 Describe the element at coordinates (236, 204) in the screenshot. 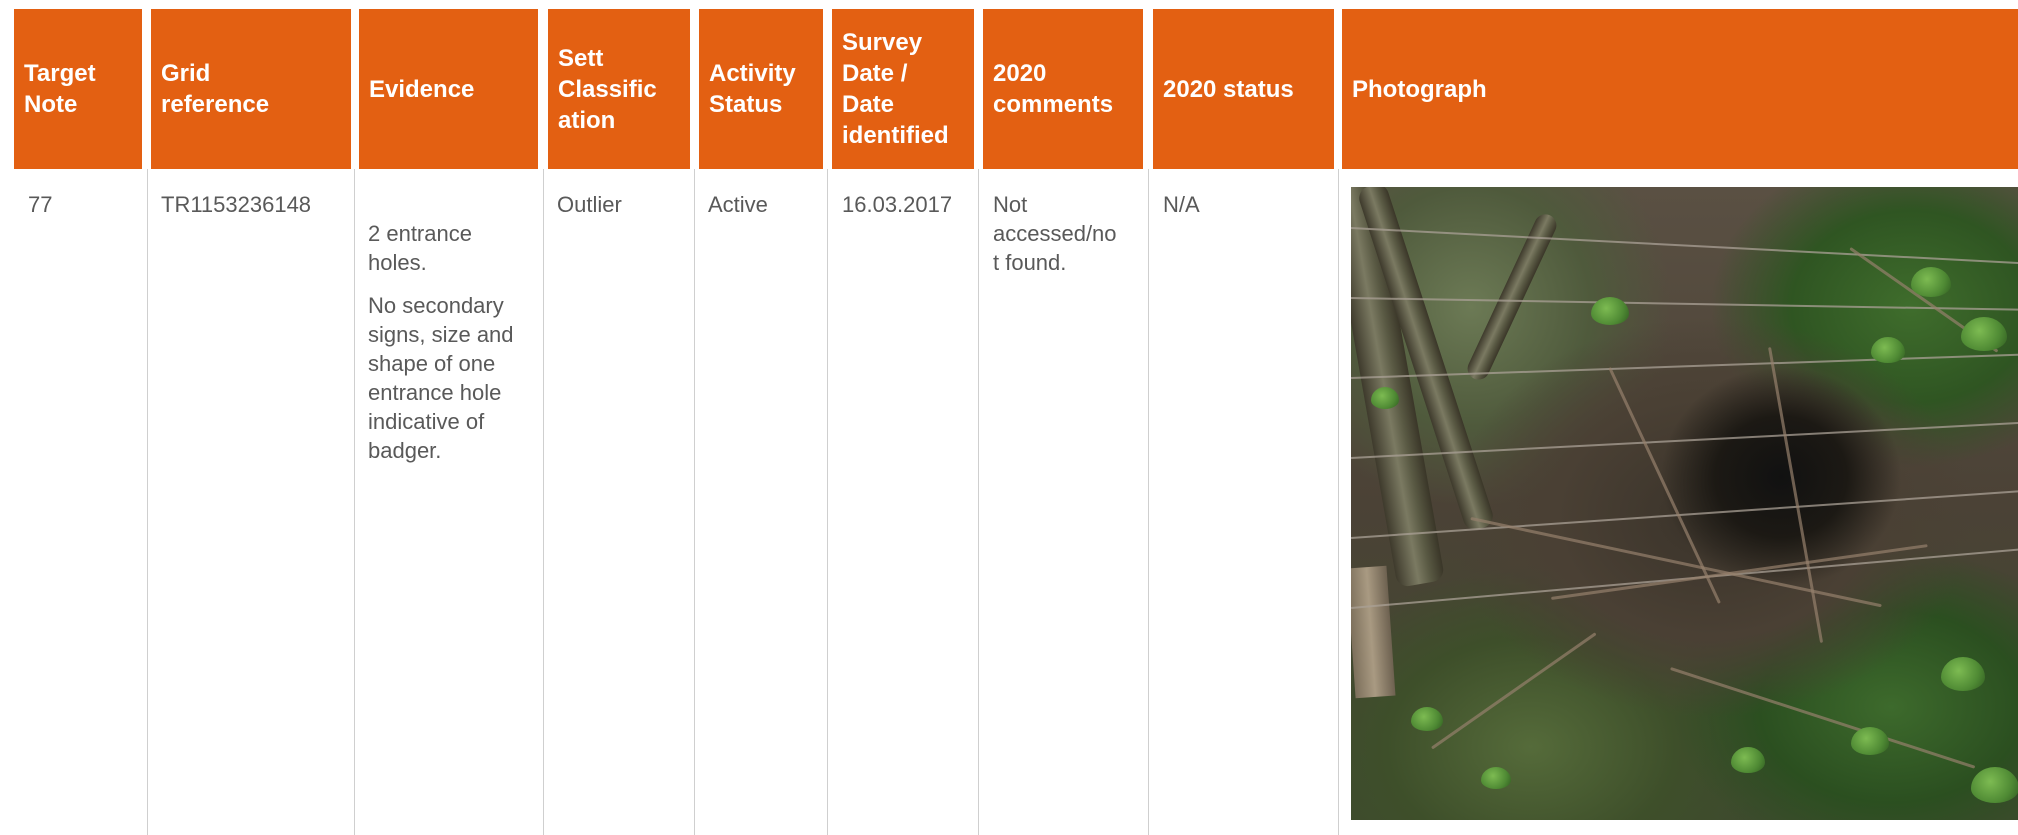

I see `cell-grid-reference: TR1153236148` at that location.